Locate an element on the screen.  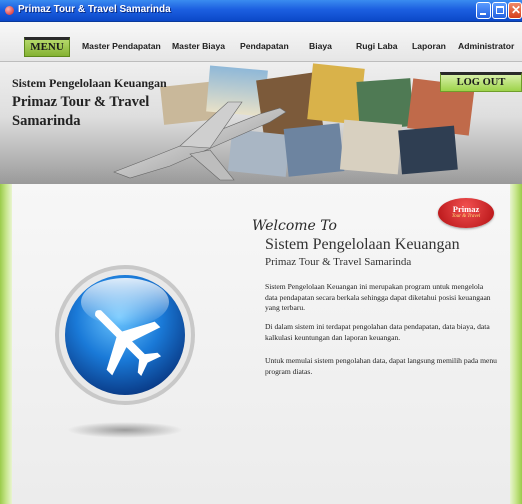
close-button: ✕ is located at coordinates (515, 10).